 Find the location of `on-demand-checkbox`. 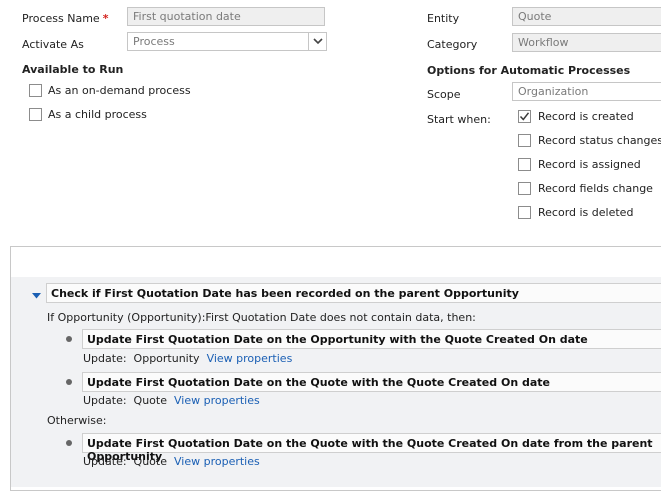

on-demand-checkbox is located at coordinates (35, 90).